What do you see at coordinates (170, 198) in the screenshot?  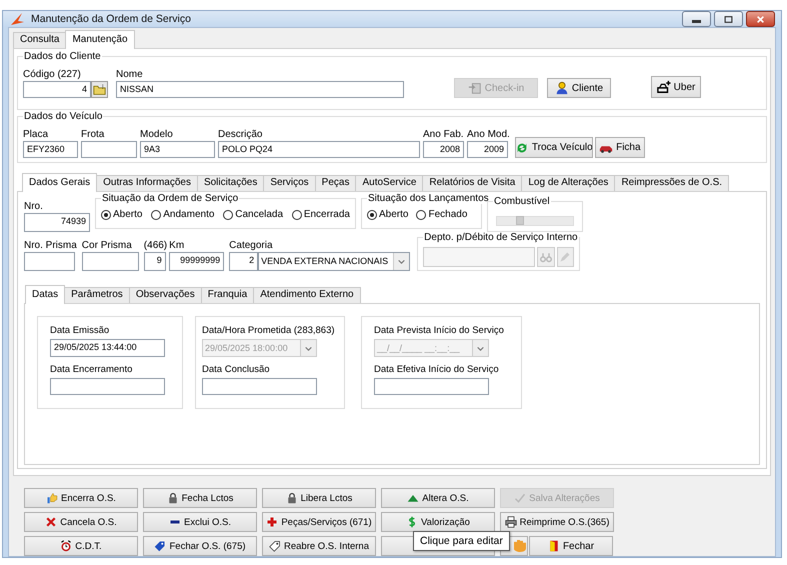 I see `group-label: Situação da Ordem de Serviço` at bounding box center [170, 198].